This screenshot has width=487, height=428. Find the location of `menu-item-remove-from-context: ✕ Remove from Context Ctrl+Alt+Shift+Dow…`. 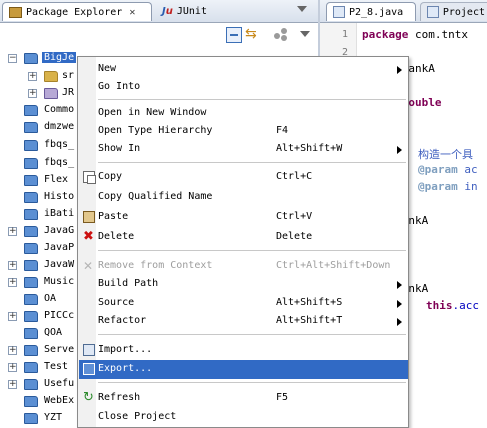

menu-item-remove-from-context: ✕ Remove from Context Ctrl+Alt+Shift+Dow… is located at coordinates (243, 266).